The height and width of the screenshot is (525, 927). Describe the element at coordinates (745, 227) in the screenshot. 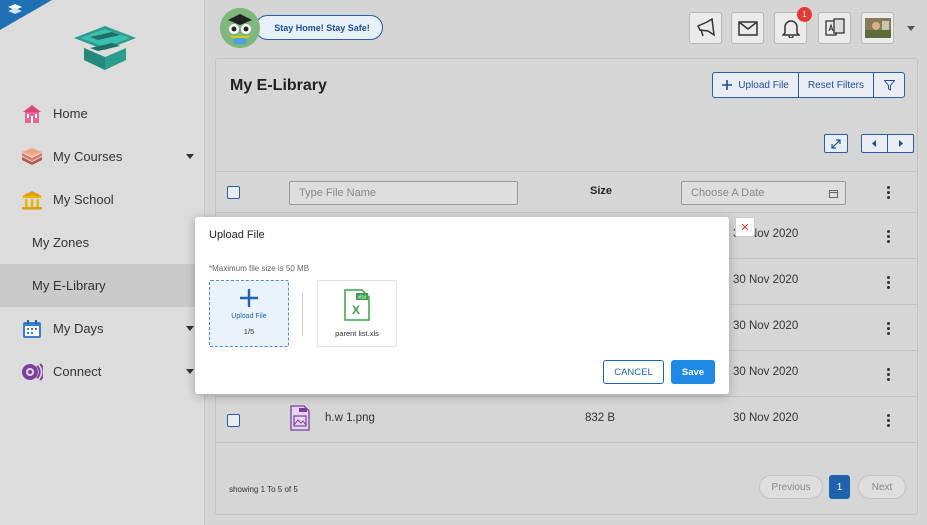

I see `close-icon: ✕` at that location.